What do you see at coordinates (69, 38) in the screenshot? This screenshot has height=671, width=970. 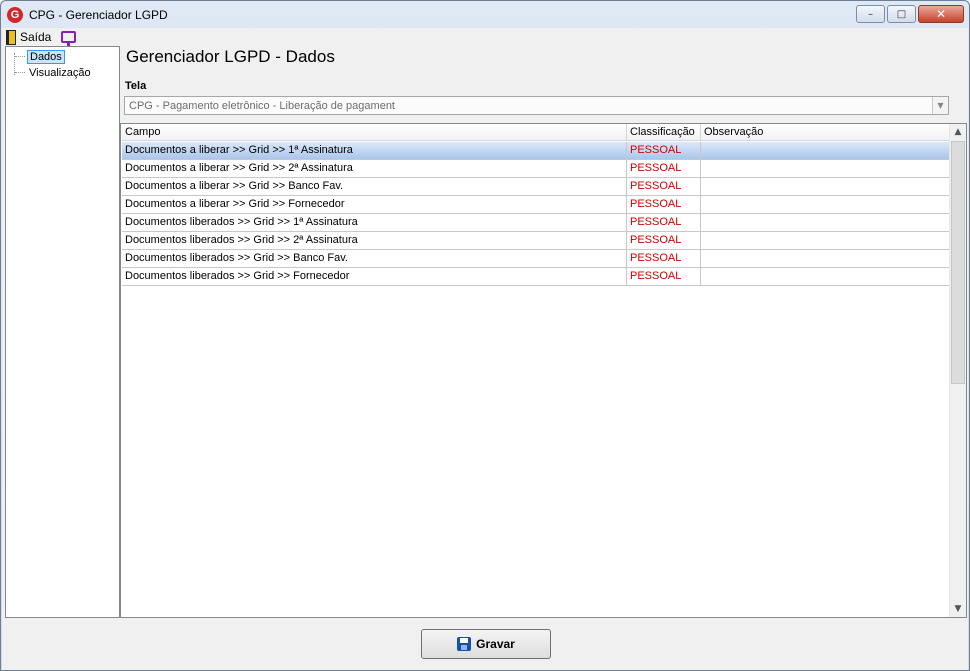 I see `monitor-icon` at bounding box center [69, 38].